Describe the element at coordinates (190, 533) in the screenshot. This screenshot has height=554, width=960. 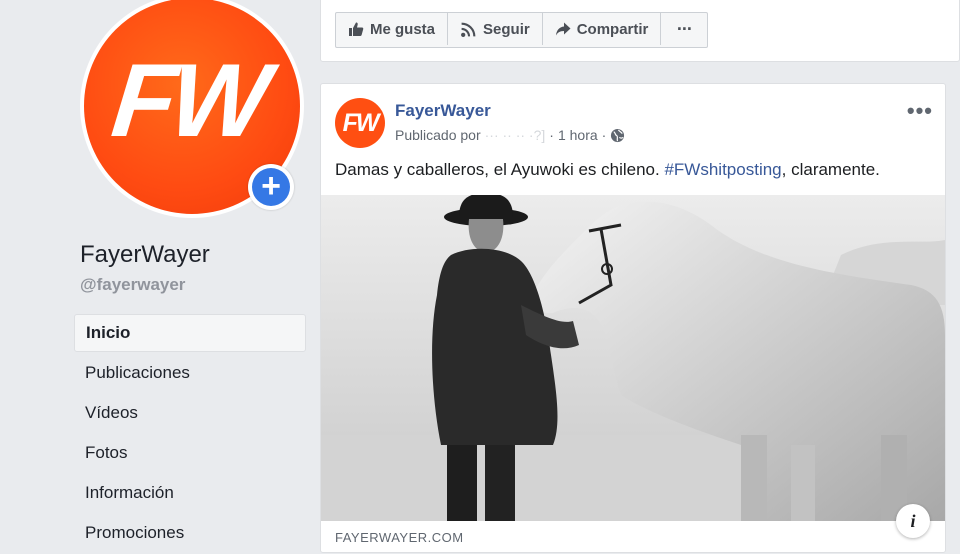
I see `nav-item-promociones: Promociones` at that location.